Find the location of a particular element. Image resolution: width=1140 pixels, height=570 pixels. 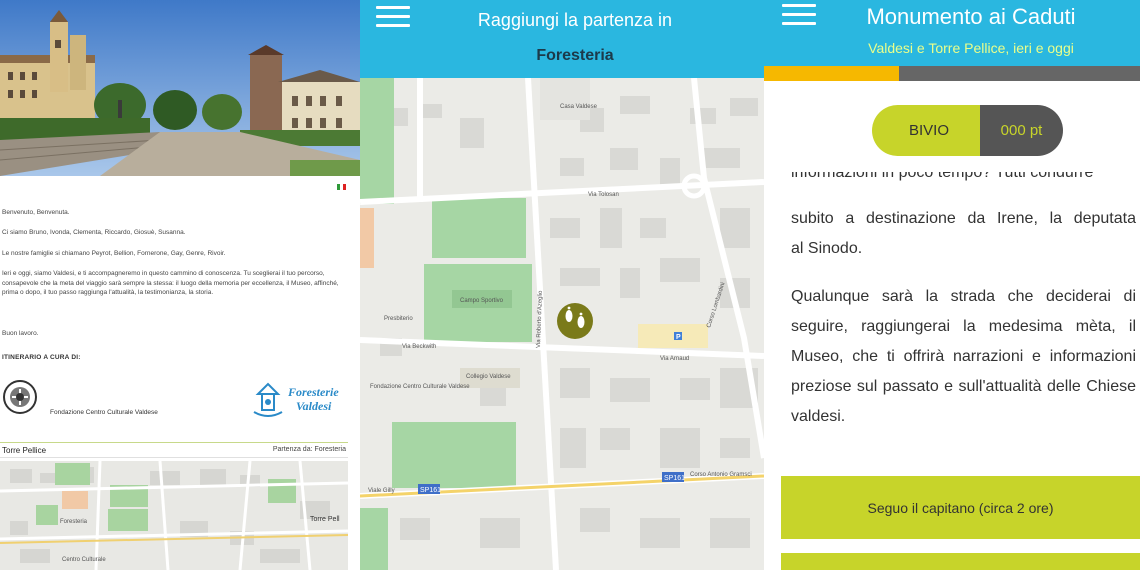

map-header: Raggiungi la partenza in Foresteria is located at coordinates (562, 39).